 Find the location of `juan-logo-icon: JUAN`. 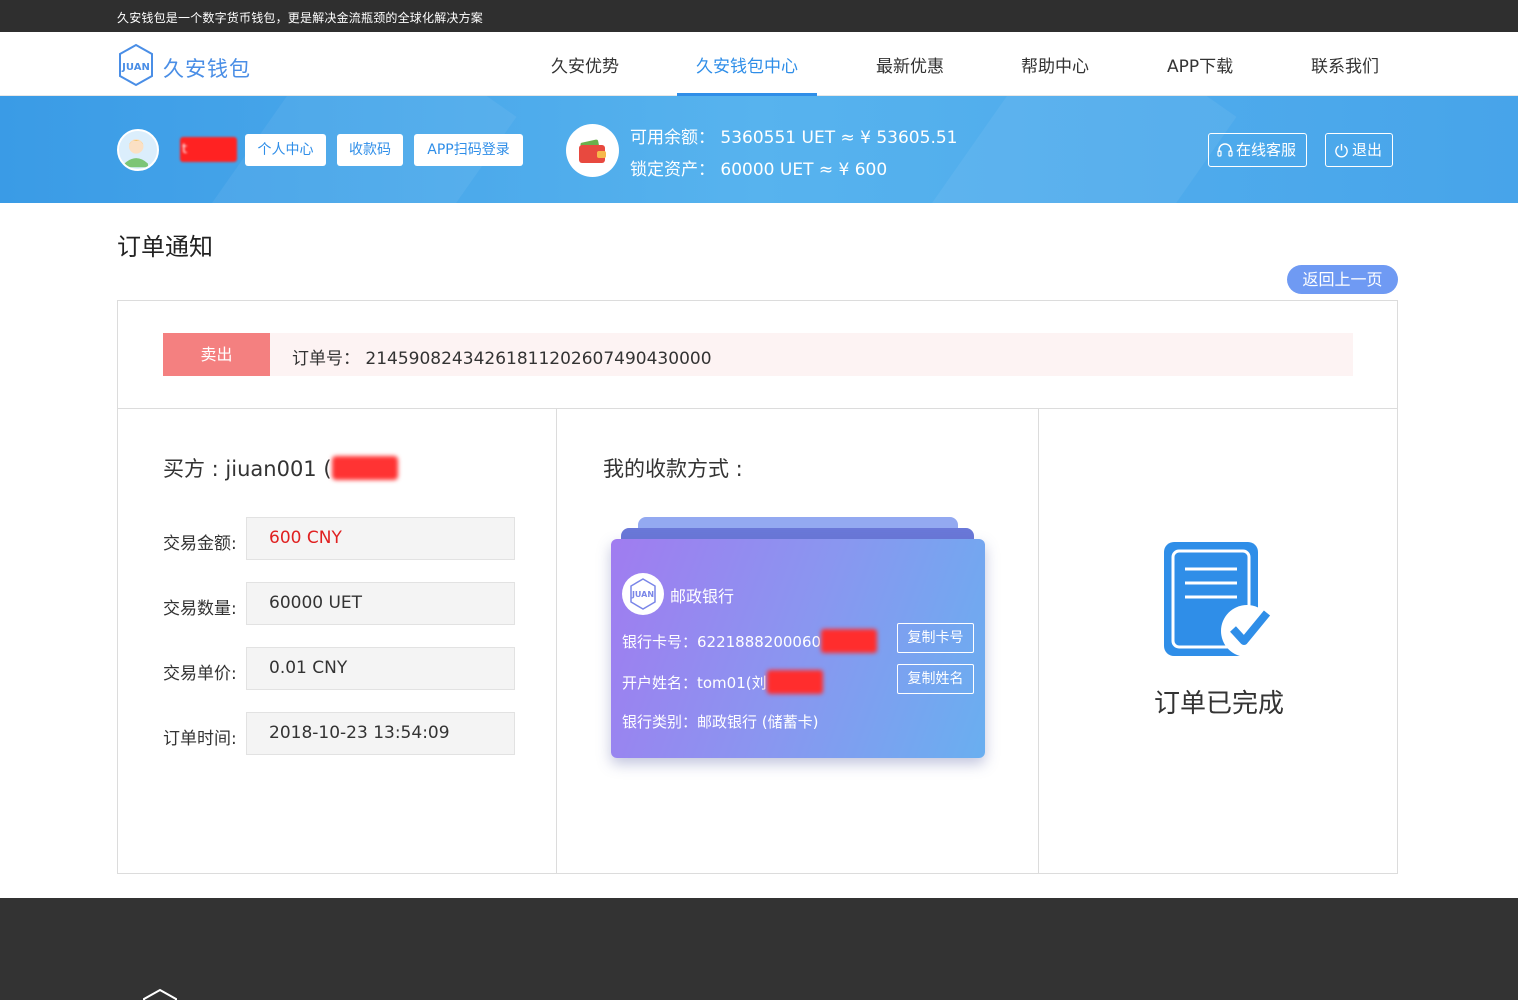

juan-logo-icon: JUAN is located at coordinates (136, 65).